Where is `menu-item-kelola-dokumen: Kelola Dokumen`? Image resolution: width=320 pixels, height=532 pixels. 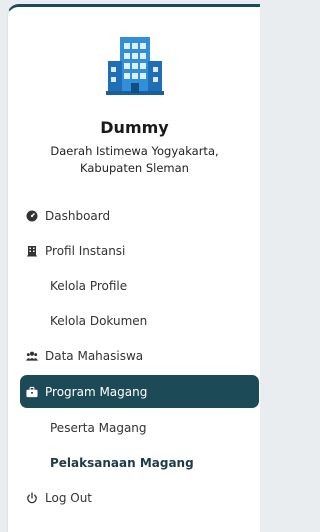 menu-item-kelola-dokumen: Kelola Dokumen is located at coordinates (139, 320).